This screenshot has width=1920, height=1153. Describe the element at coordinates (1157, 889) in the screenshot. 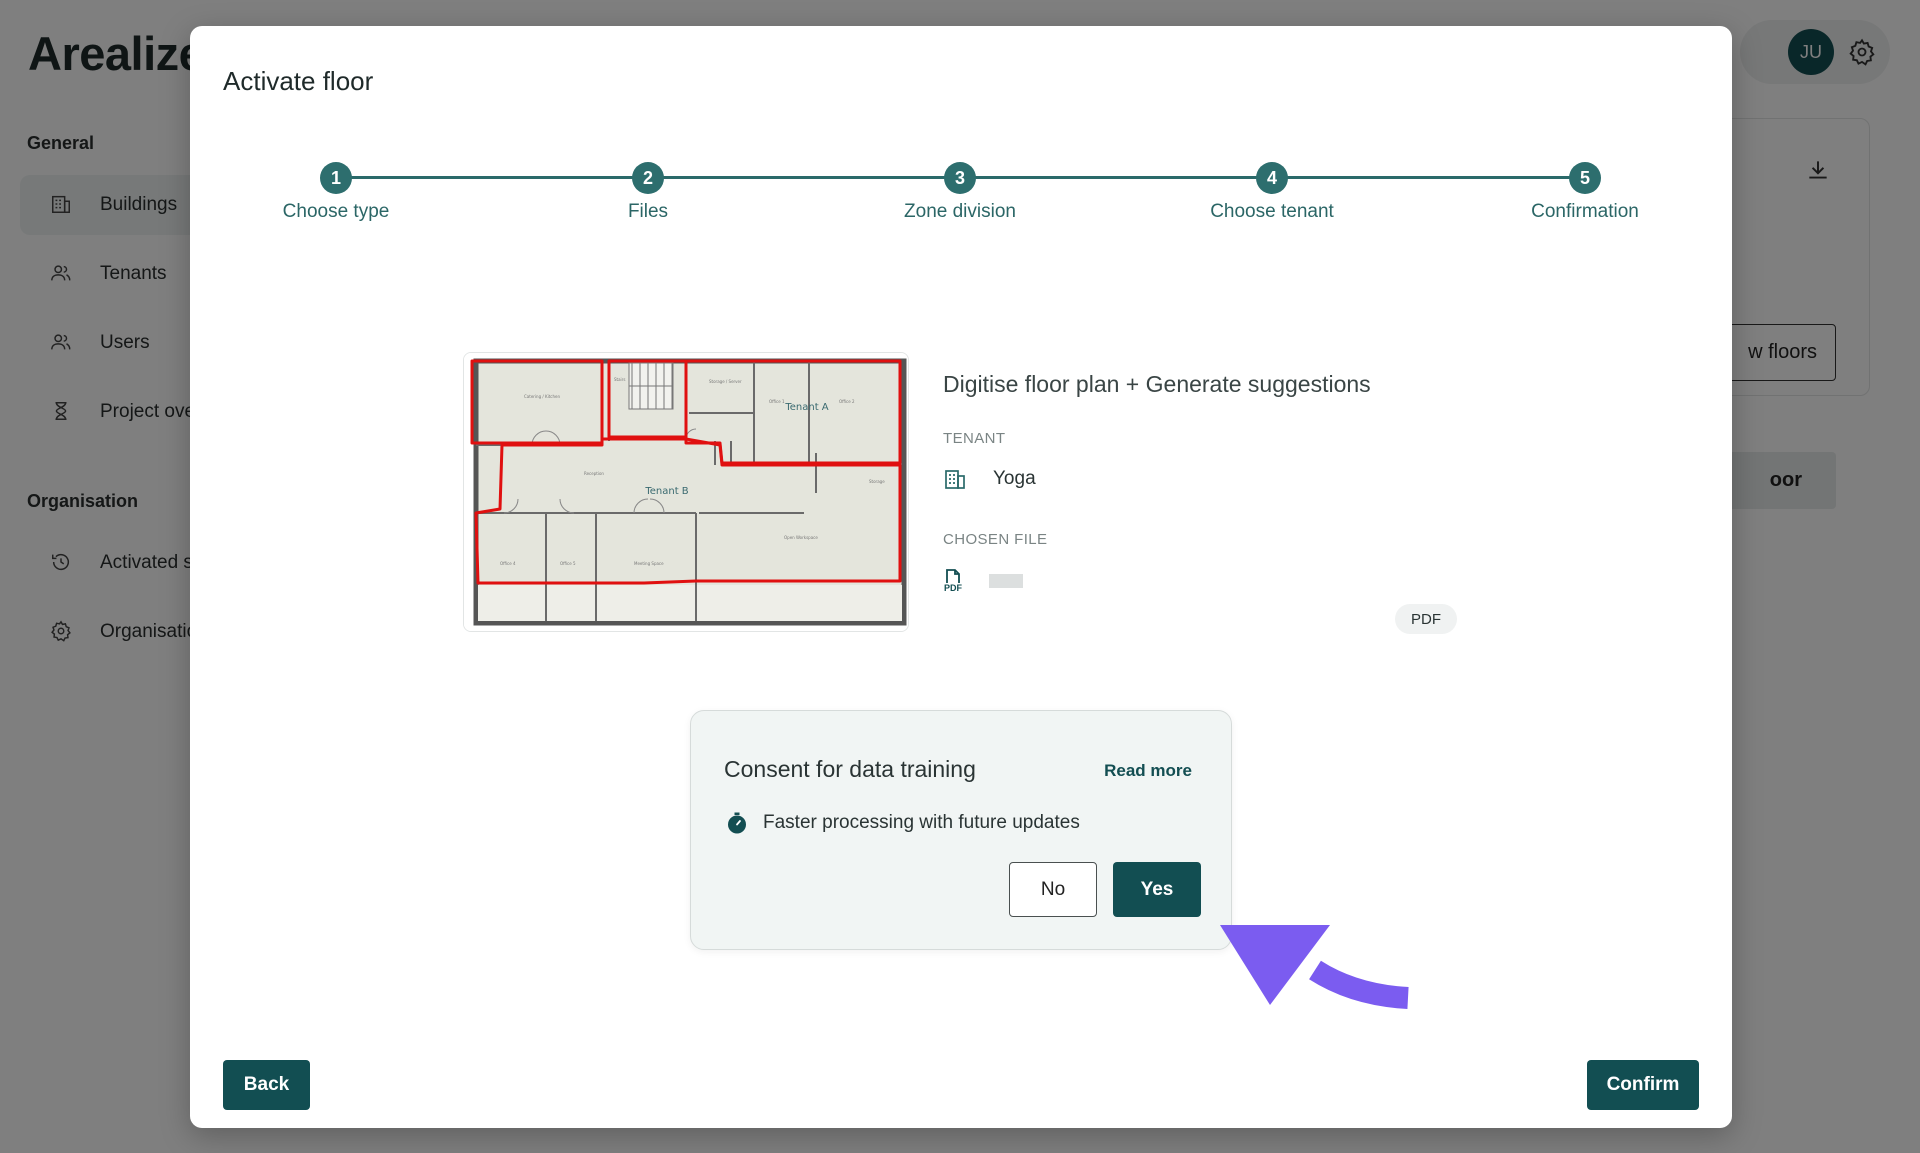

I see `consent-yes-button: Yes` at that location.